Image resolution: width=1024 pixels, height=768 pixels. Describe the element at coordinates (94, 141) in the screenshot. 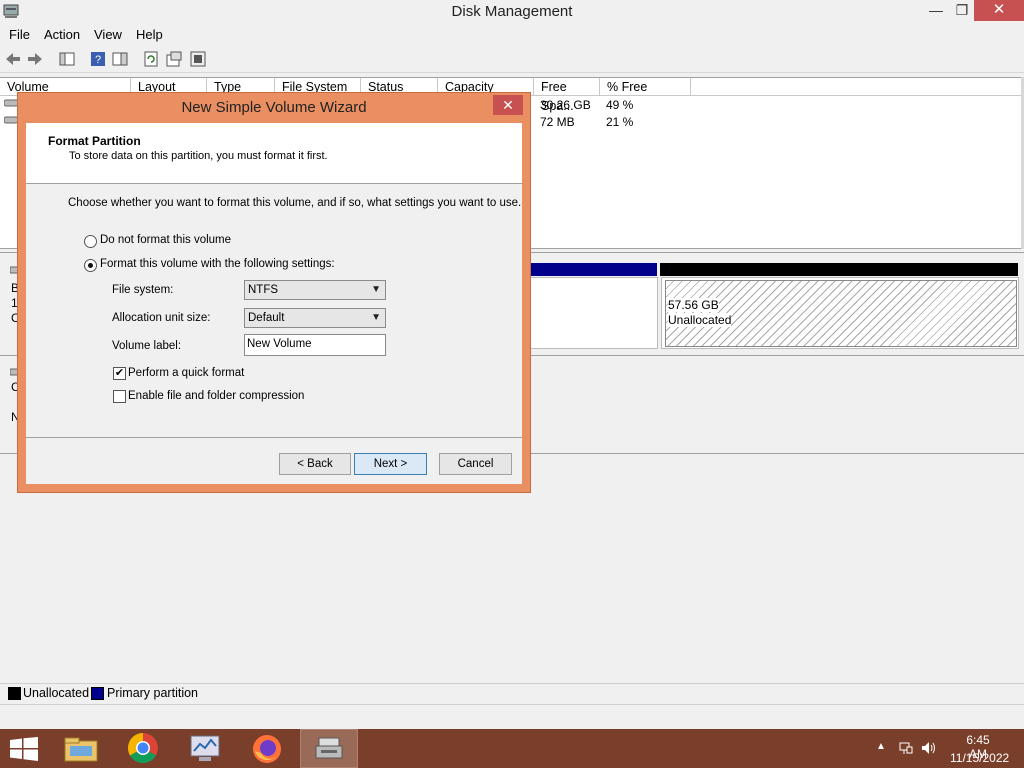

I see `wizard-page-title: Format Partition` at that location.